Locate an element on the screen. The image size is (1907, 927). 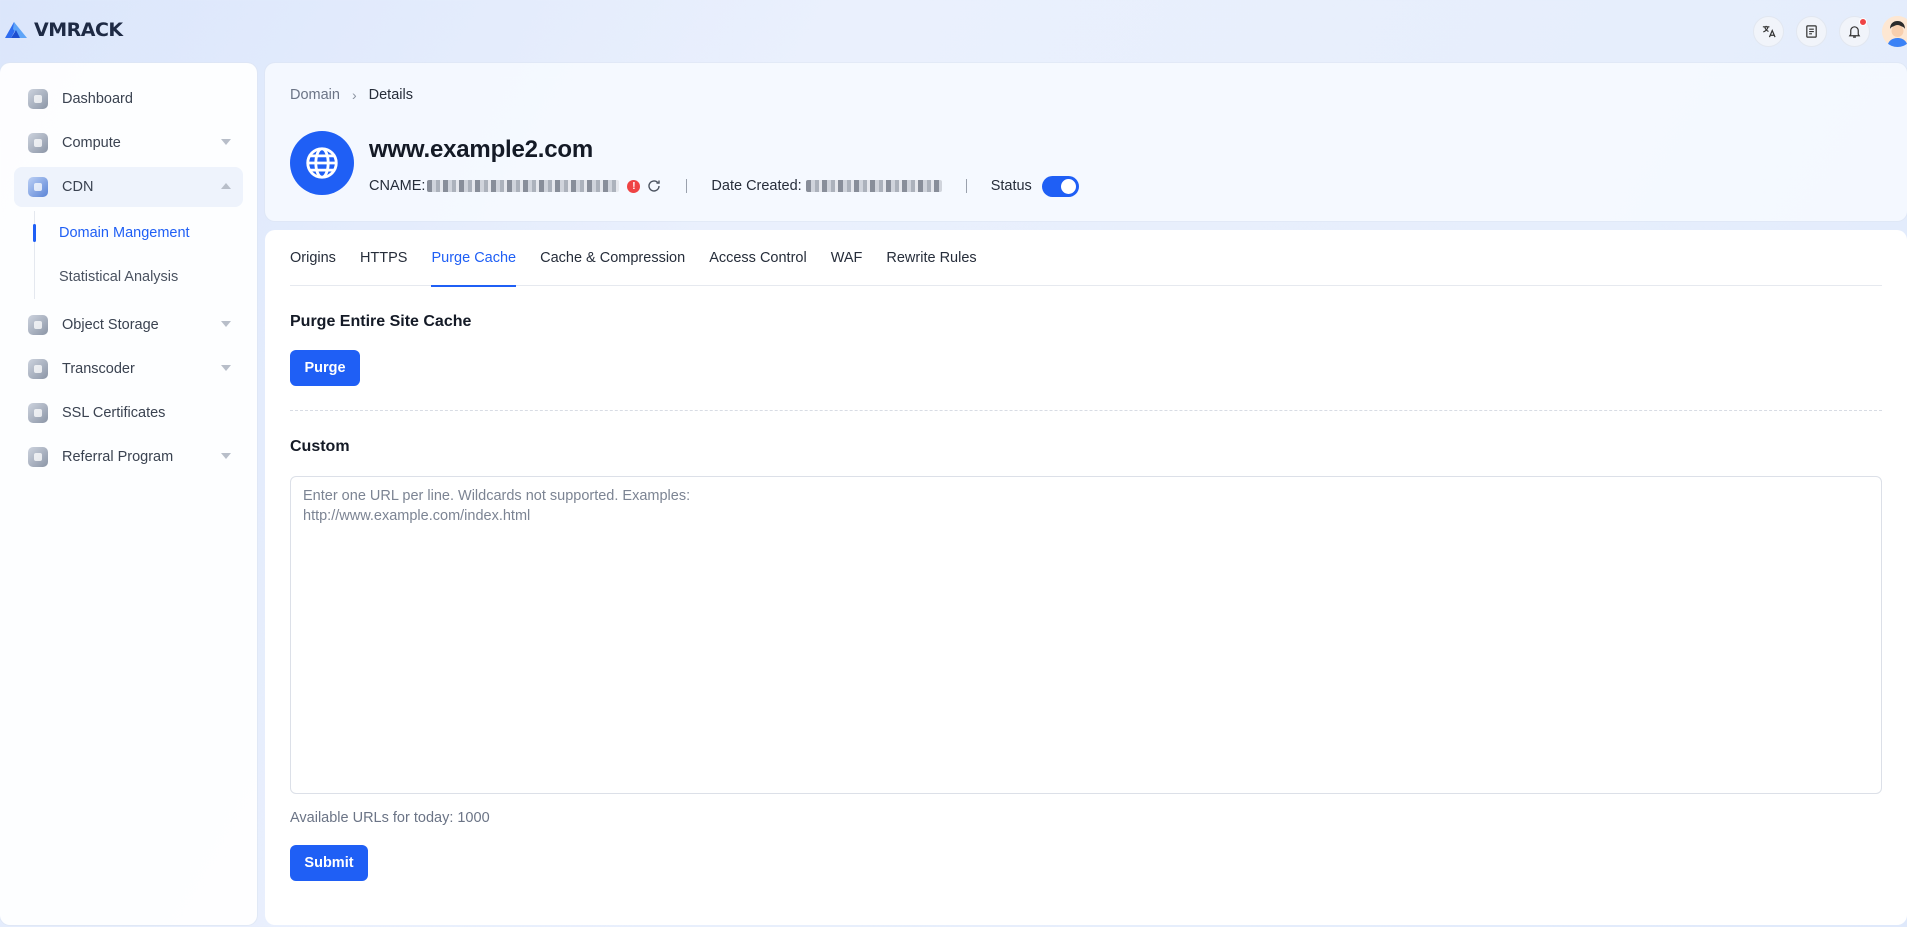
cdn-icon is located at coordinates (38, 187).